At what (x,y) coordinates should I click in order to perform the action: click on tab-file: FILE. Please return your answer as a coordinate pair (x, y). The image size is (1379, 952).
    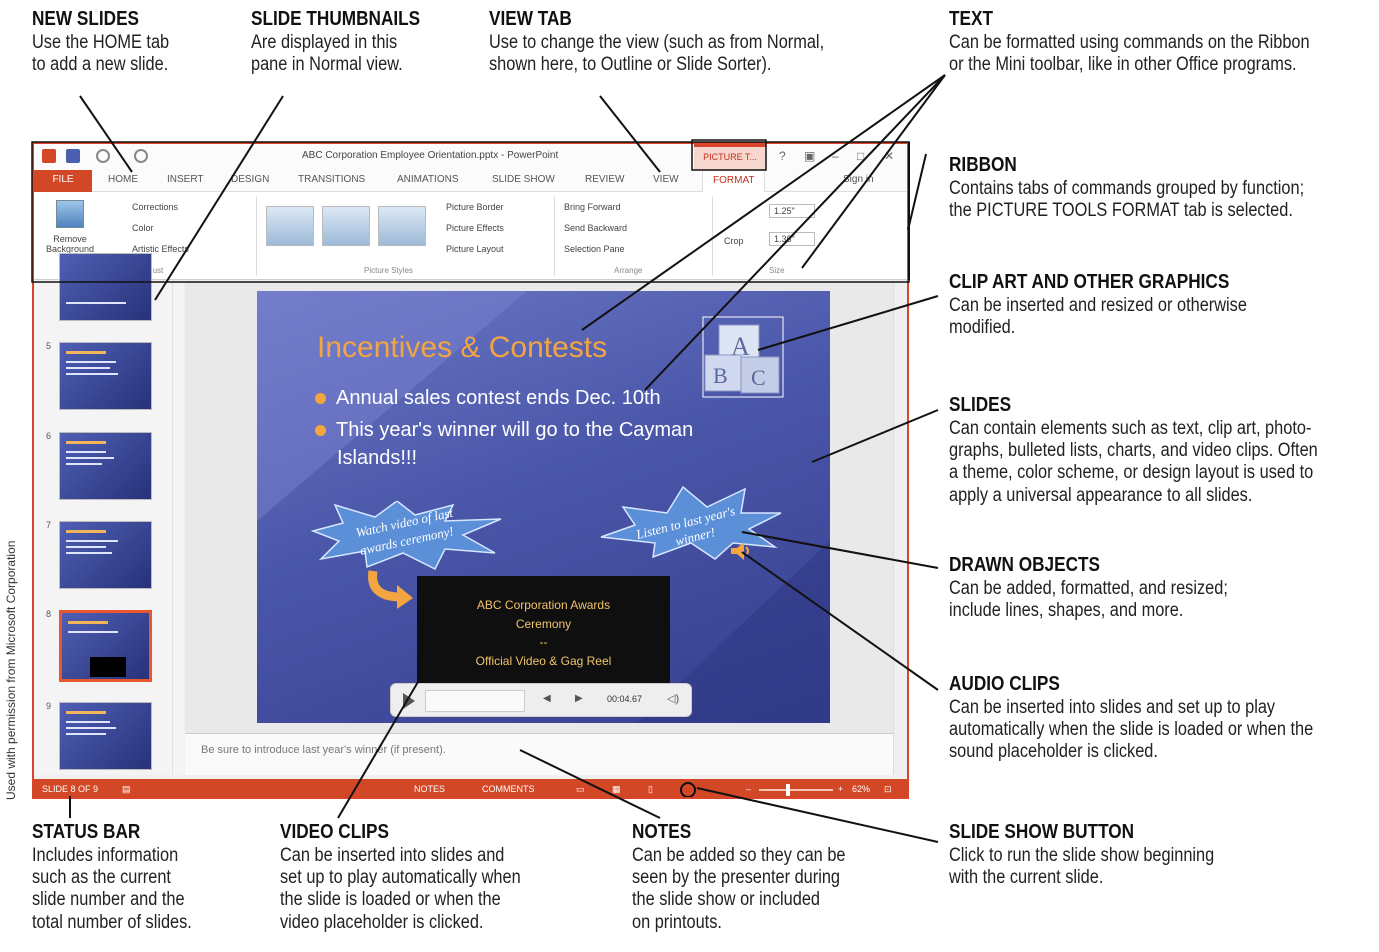
    Looking at the image, I should click on (63, 181).